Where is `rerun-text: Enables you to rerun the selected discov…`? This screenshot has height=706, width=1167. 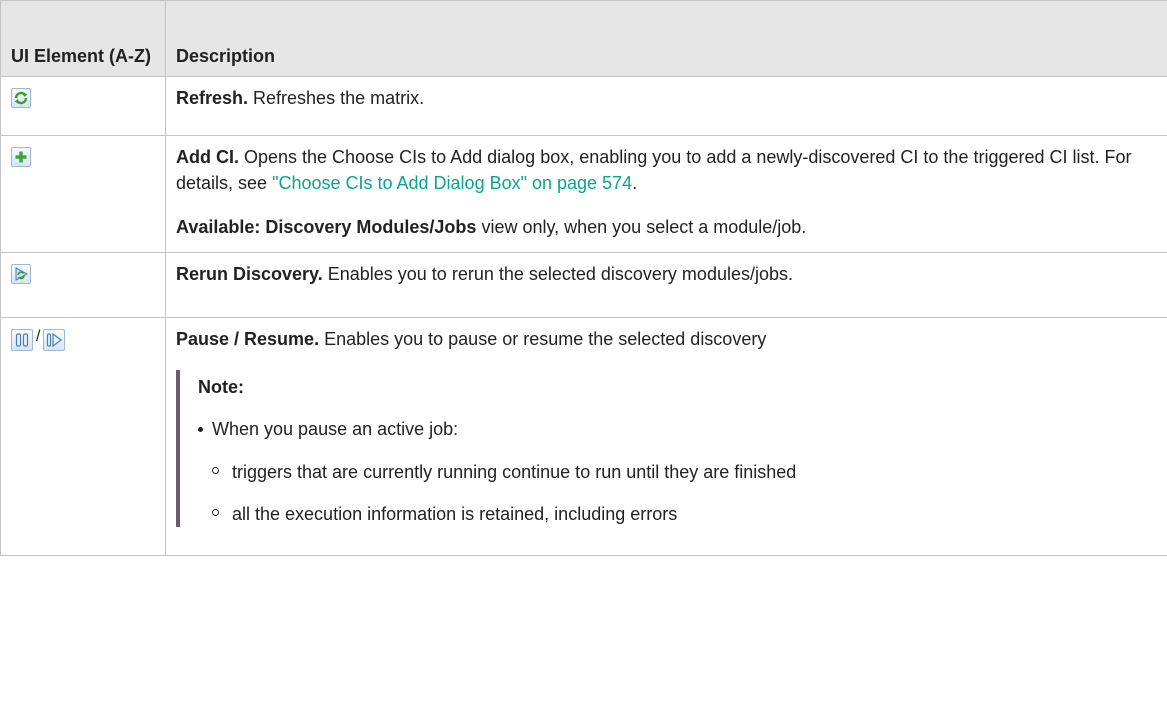 rerun-text: Enables you to rerun the selected discov… is located at coordinates (557, 274).